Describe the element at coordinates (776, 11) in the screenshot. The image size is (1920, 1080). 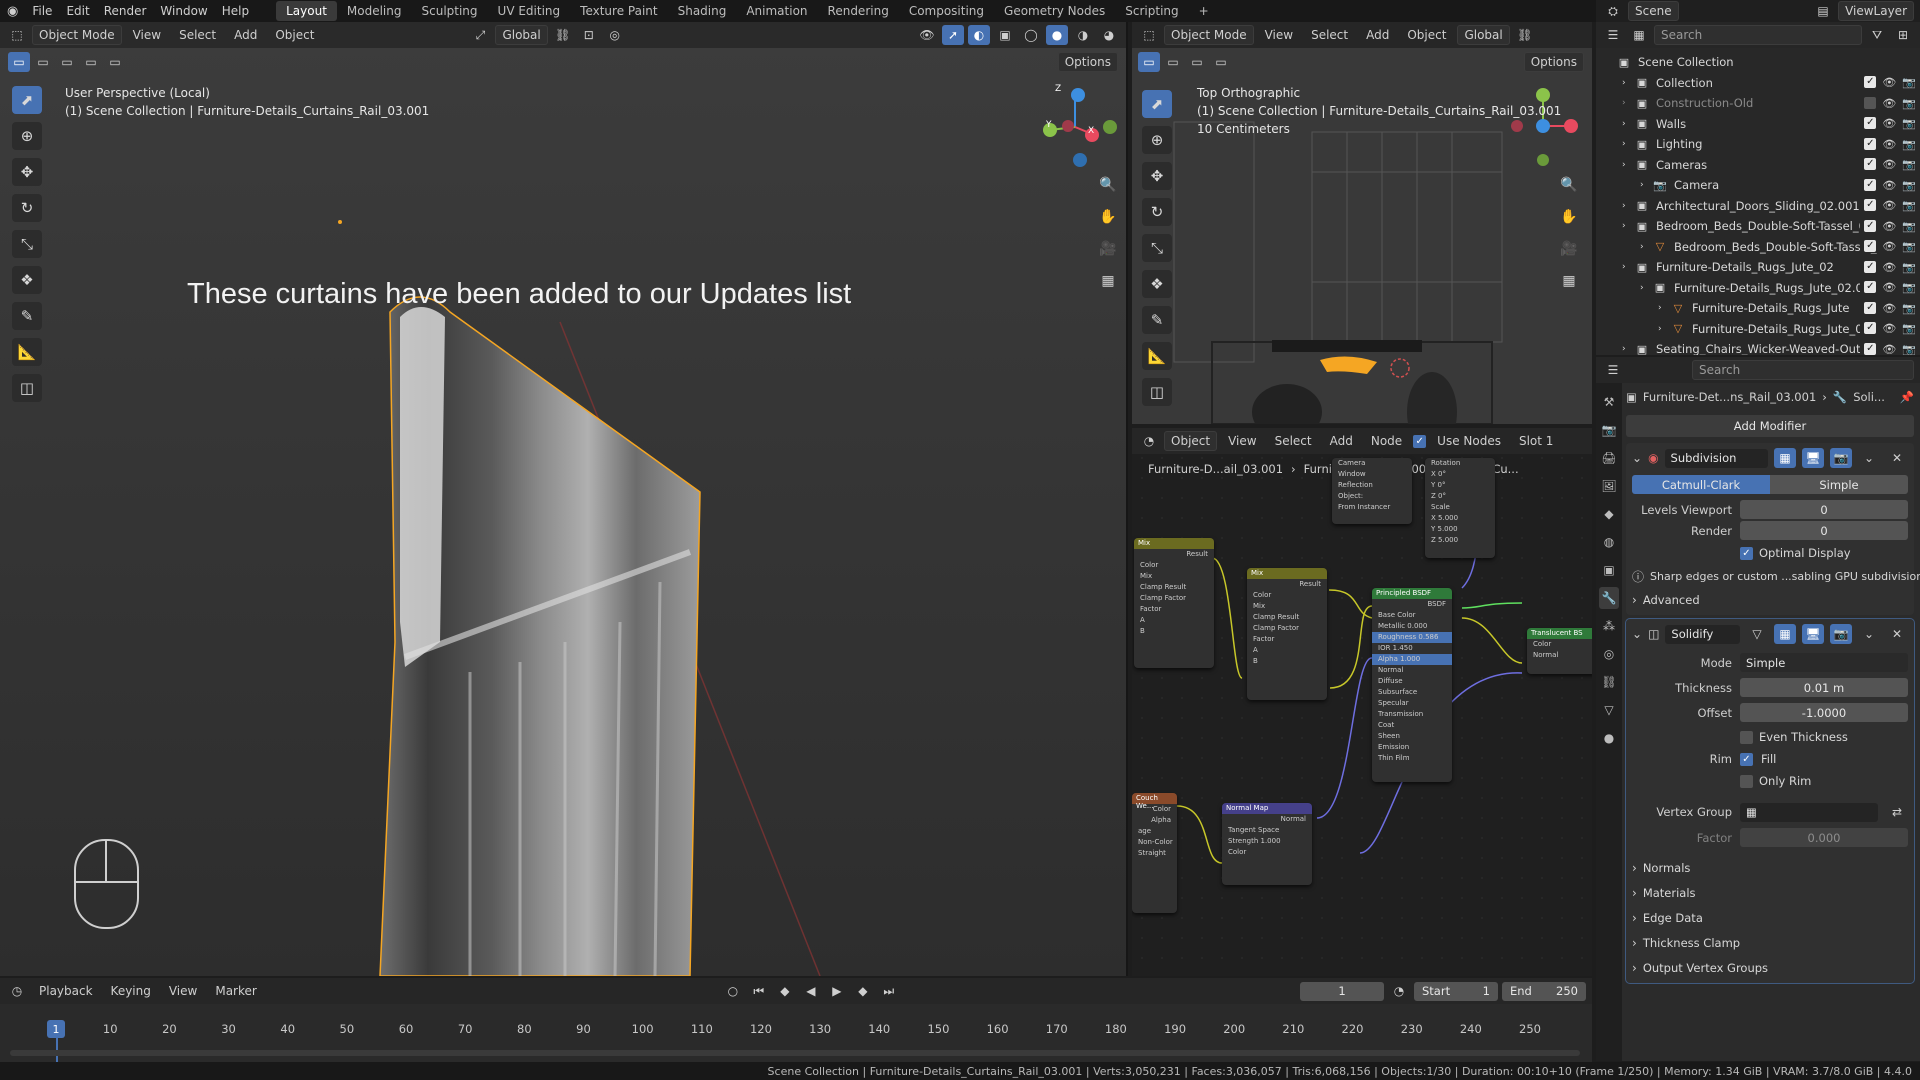
I see `tab-animation: Animation` at that location.